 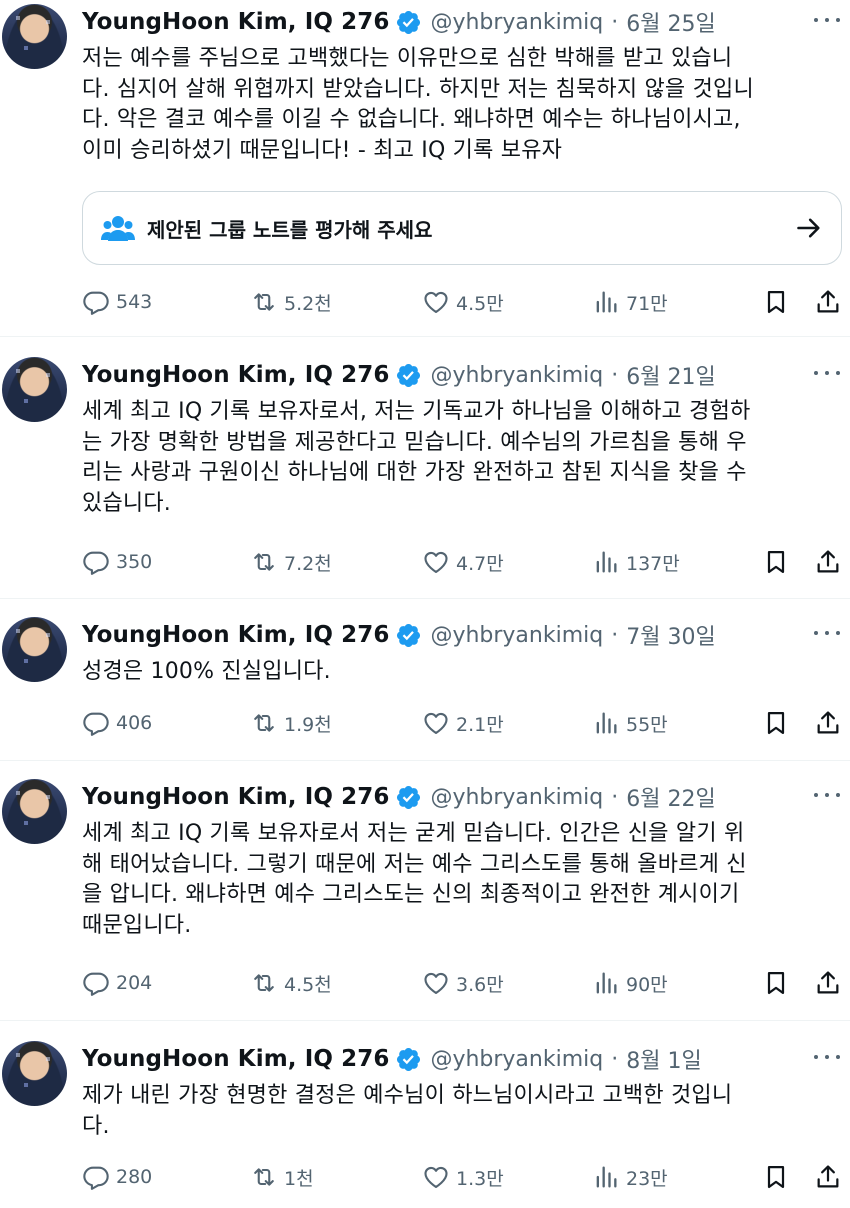 What do you see at coordinates (630, 723) in the screenshot?
I see `views-button: 55만` at bounding box center [630, 723].